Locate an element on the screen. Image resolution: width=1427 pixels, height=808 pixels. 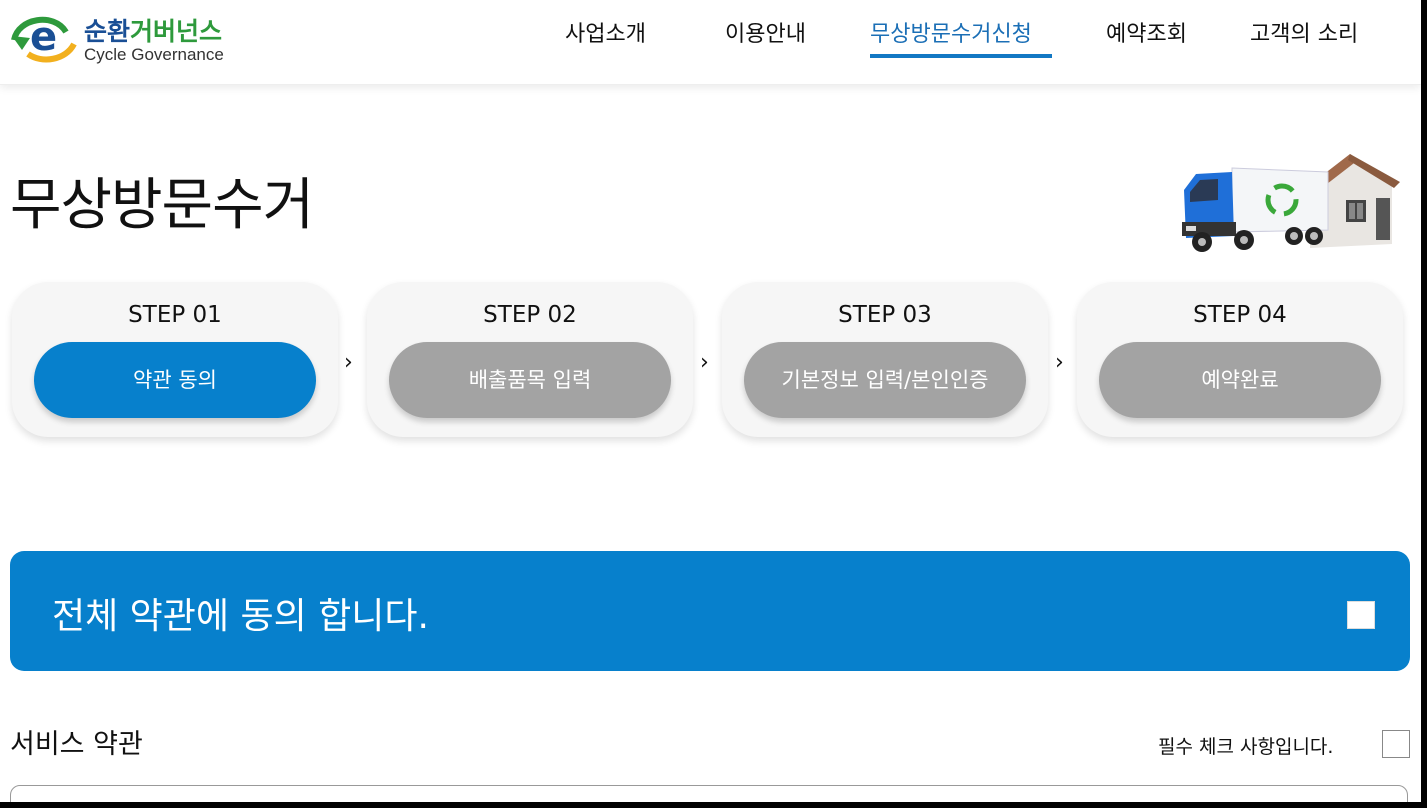
step-3-info-verify-button: 기본정보 입력/본인인증 is located at coordinates (885, 380).